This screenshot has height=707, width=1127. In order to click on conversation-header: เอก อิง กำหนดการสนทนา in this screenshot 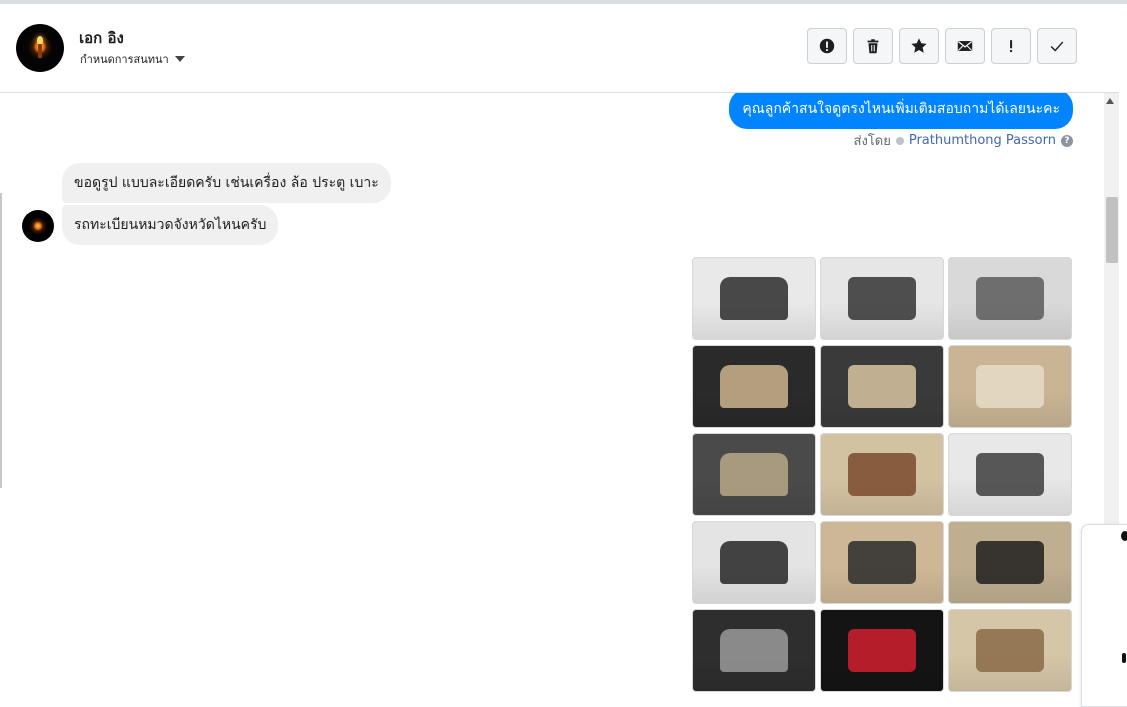, I will do `click(559, 48)`.